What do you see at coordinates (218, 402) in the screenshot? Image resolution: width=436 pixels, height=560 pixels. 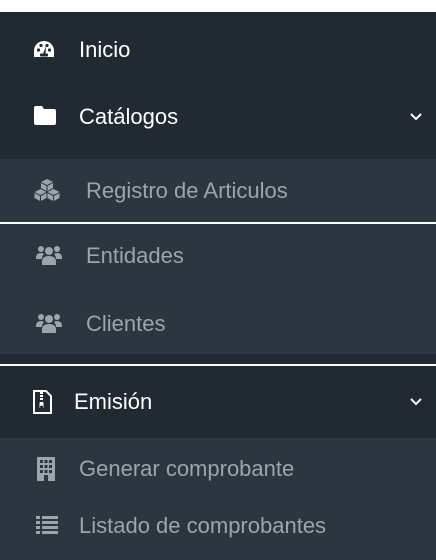 I see `menu-item-emision: Emisión` at bounding box center [218, 402].